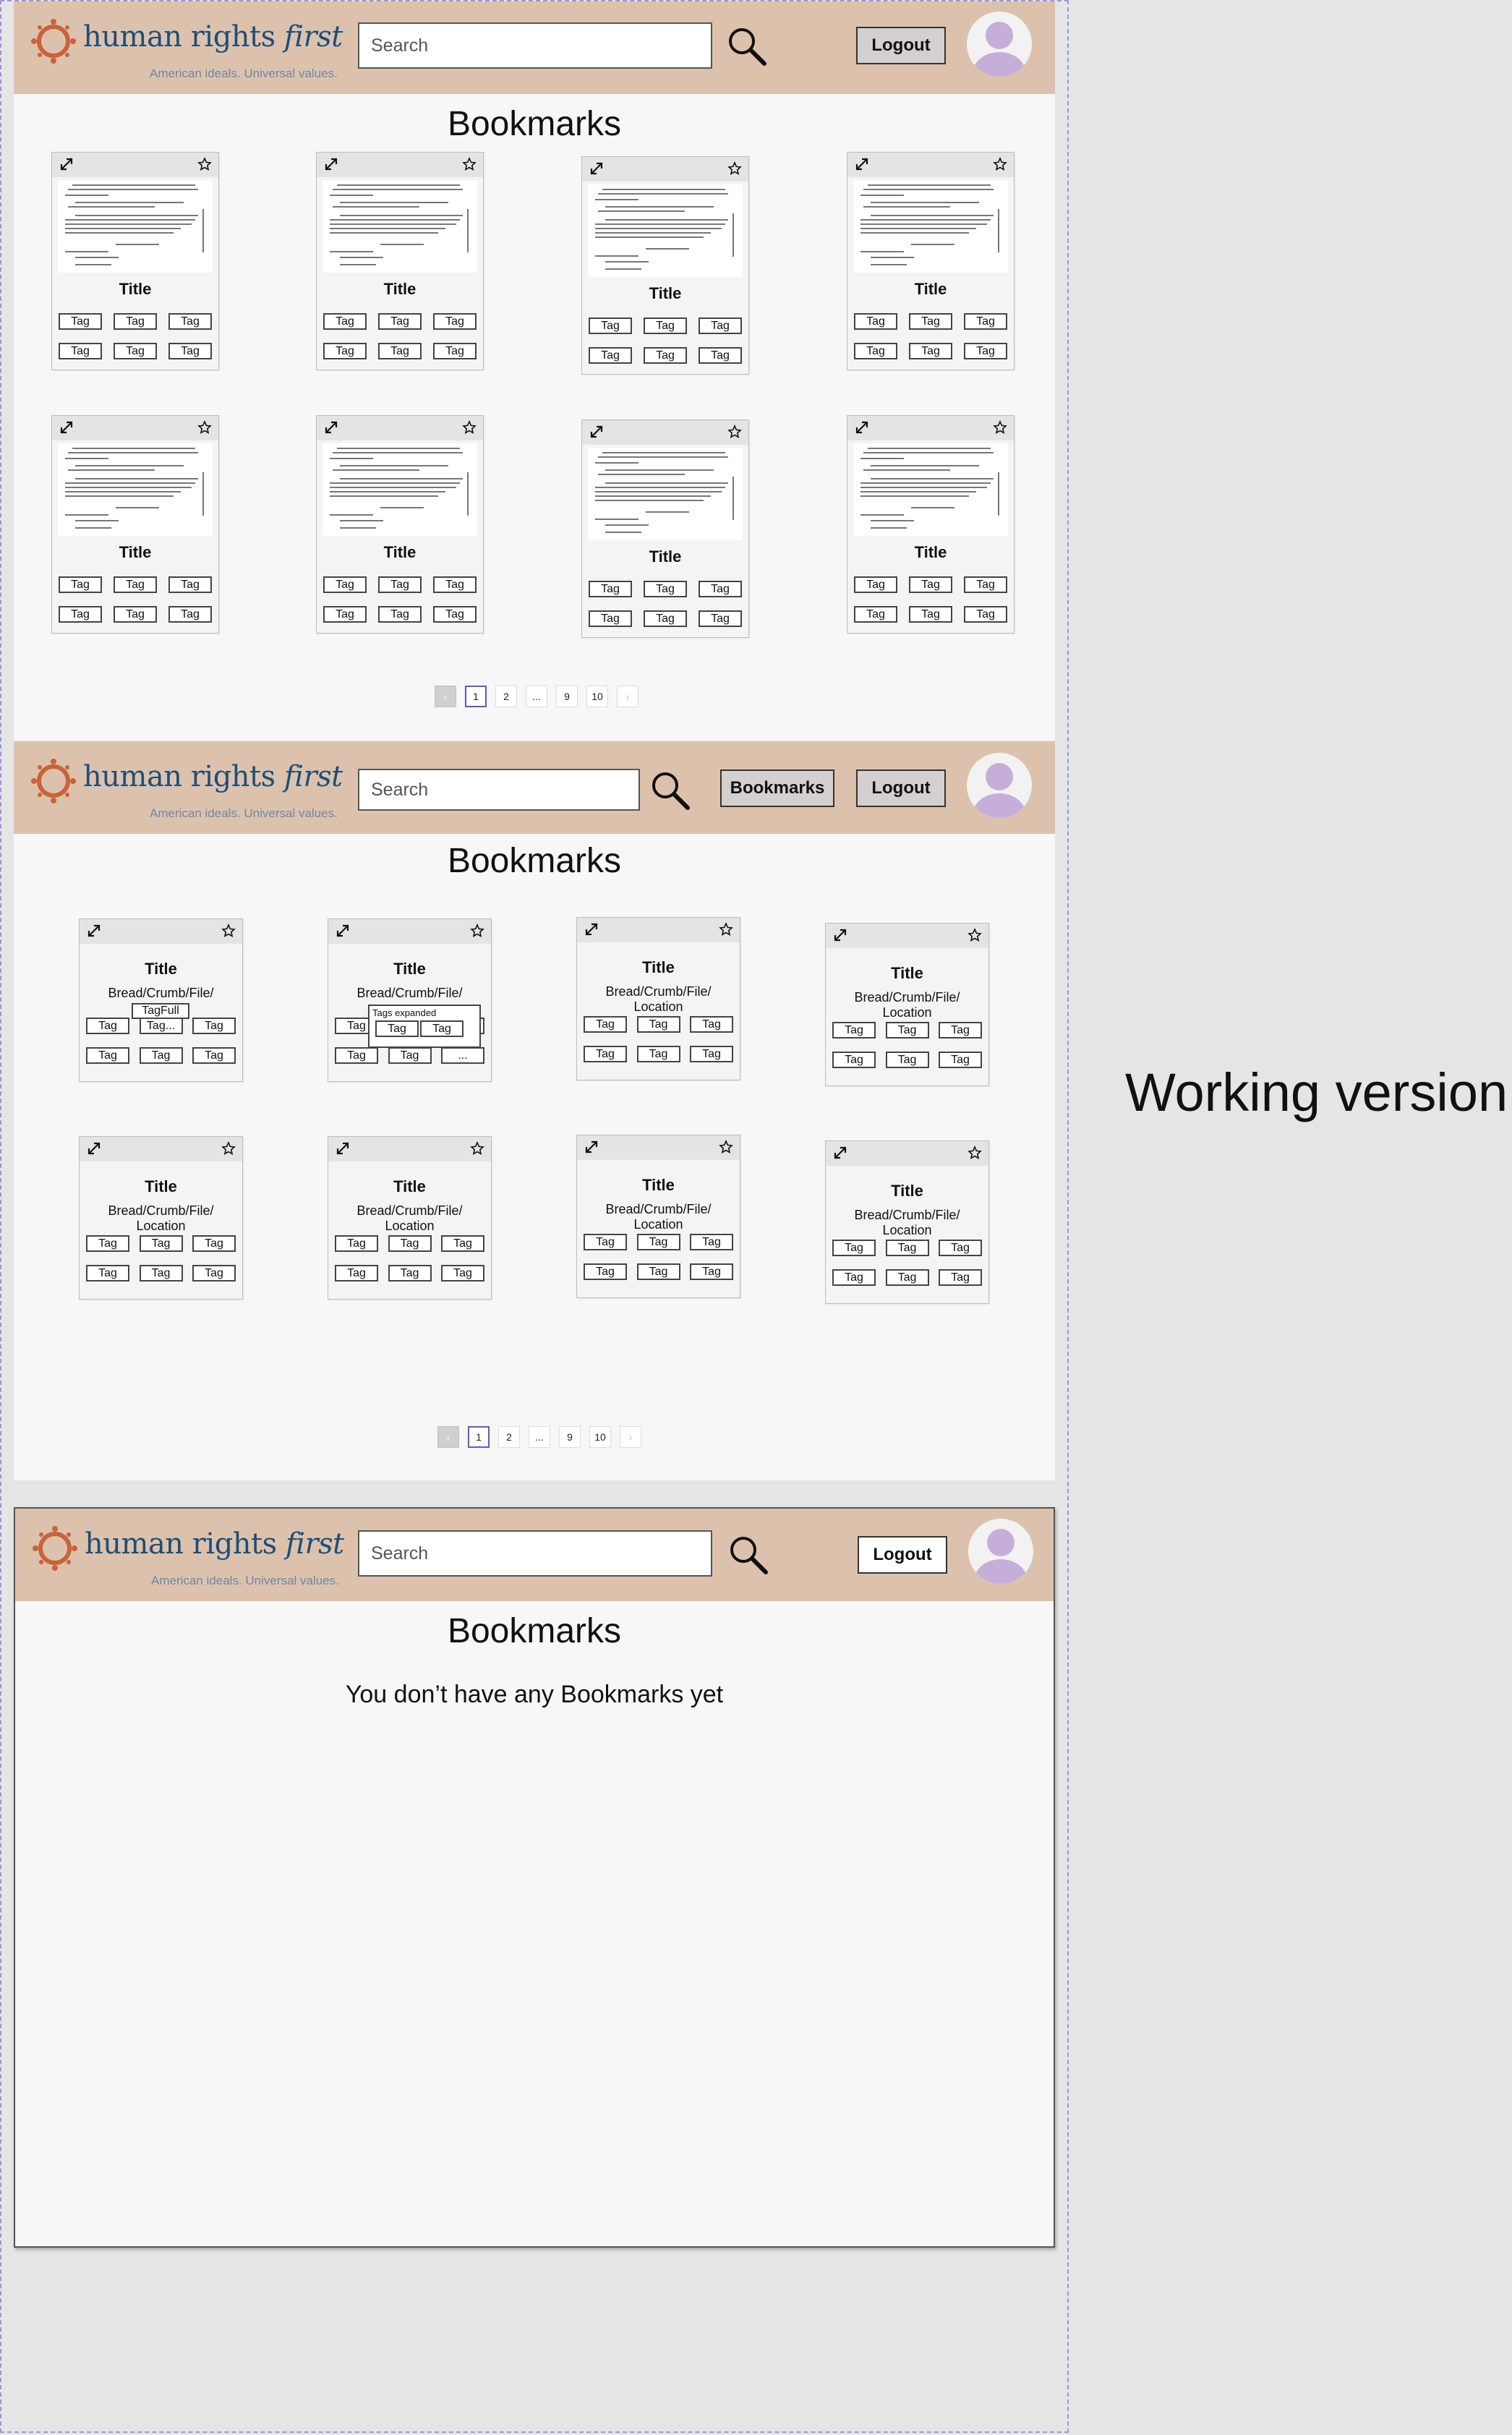 The height and width of the screenshot is (2435, 1512). What do you see at coordinates (567, 696) in the screenshot?
I see `page-button: 9` at bounding box center [567, 696].